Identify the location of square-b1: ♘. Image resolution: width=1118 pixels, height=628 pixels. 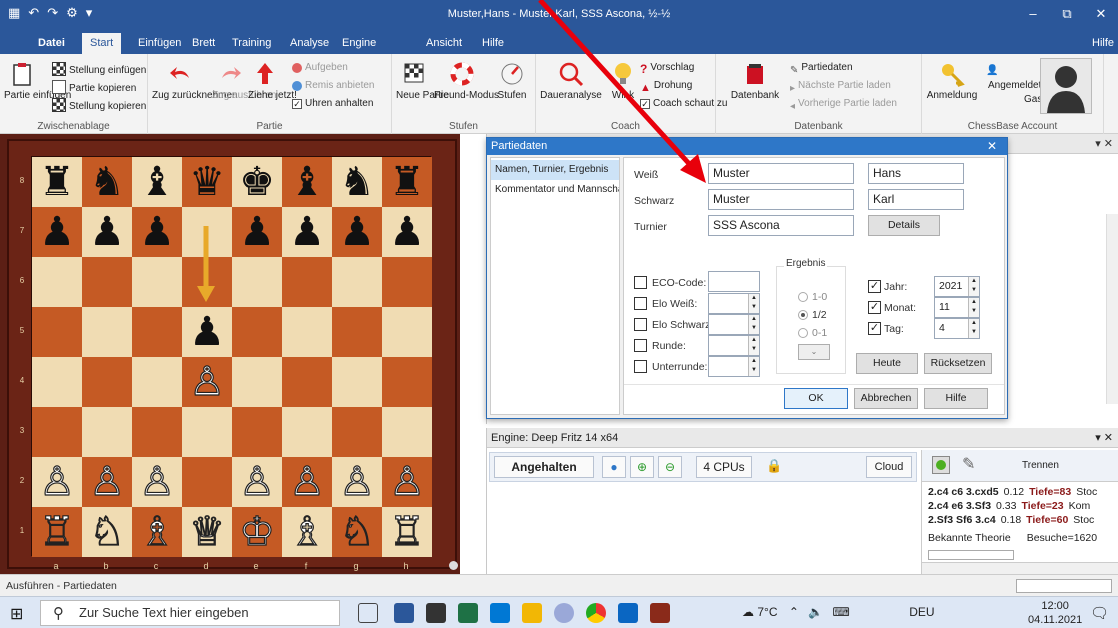
(107, 532).